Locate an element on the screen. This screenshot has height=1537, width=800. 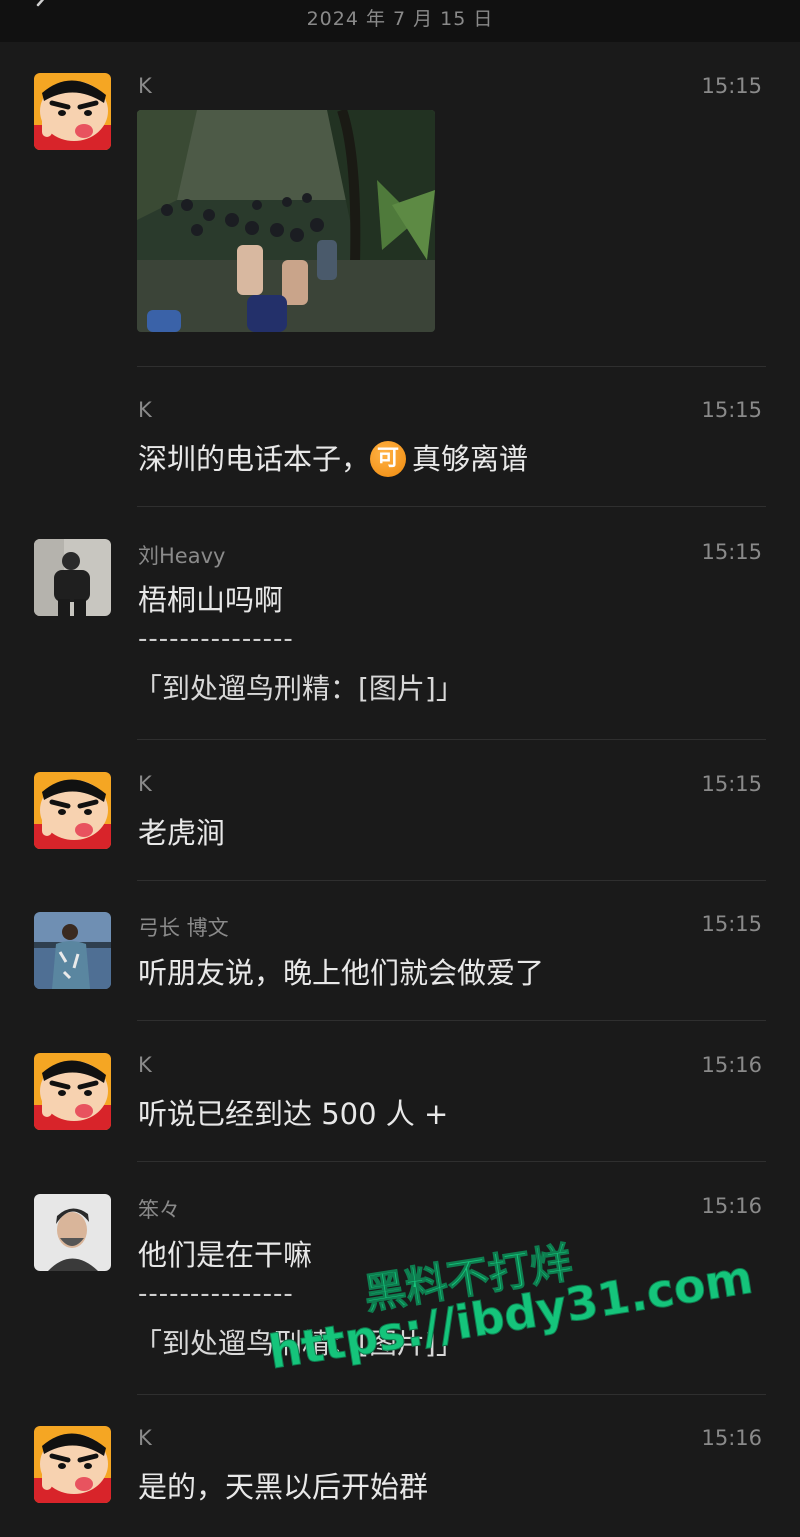
watermark: 黑料不打烊 https://ibdy31.com is located at coordinates (510, 1288).